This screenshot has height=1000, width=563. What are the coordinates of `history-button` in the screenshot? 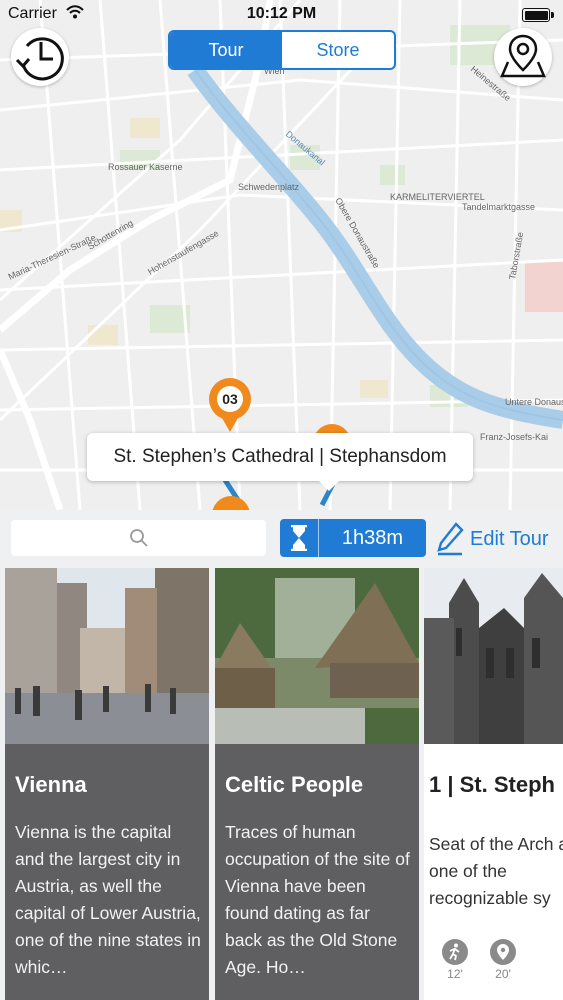 It's located at (40, 57).